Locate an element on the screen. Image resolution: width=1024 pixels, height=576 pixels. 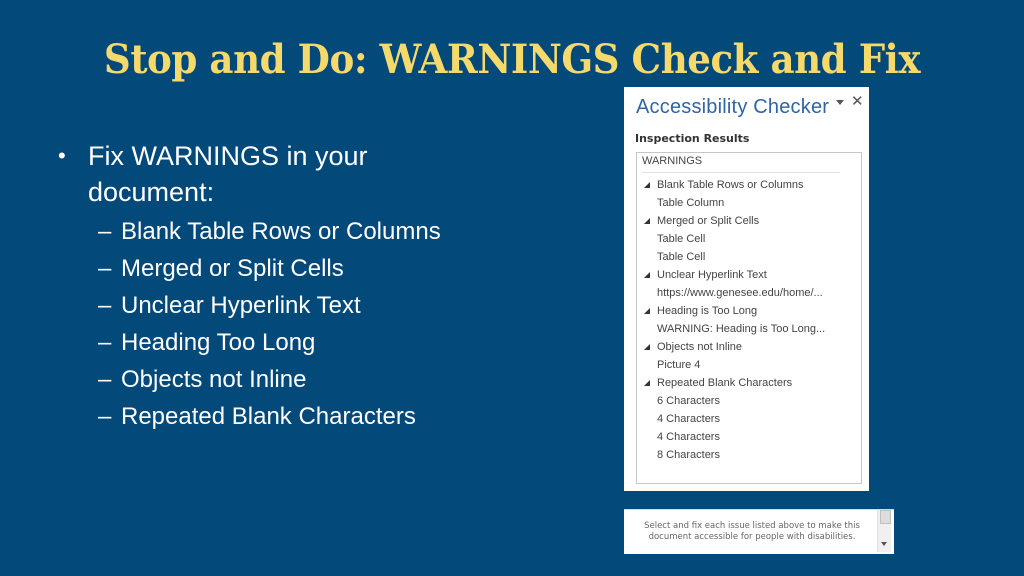
result-group: Blank Table Rows or Columns is located at coordinates (749, 185).